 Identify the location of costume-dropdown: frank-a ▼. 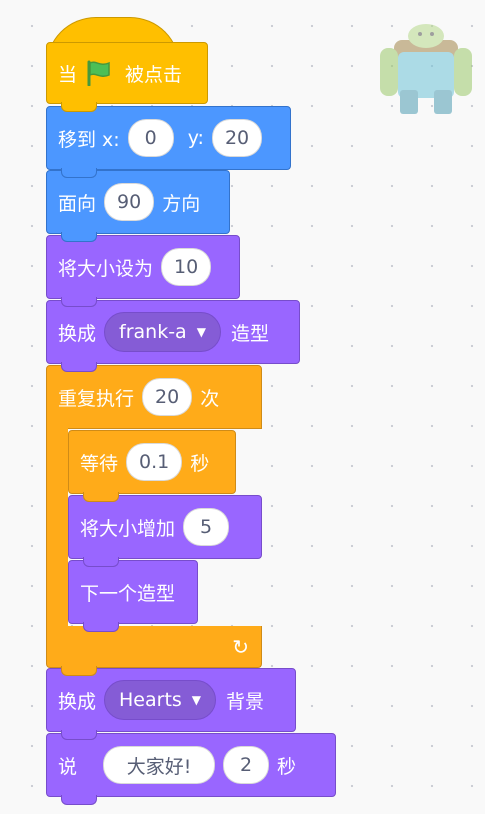
(162, 332).